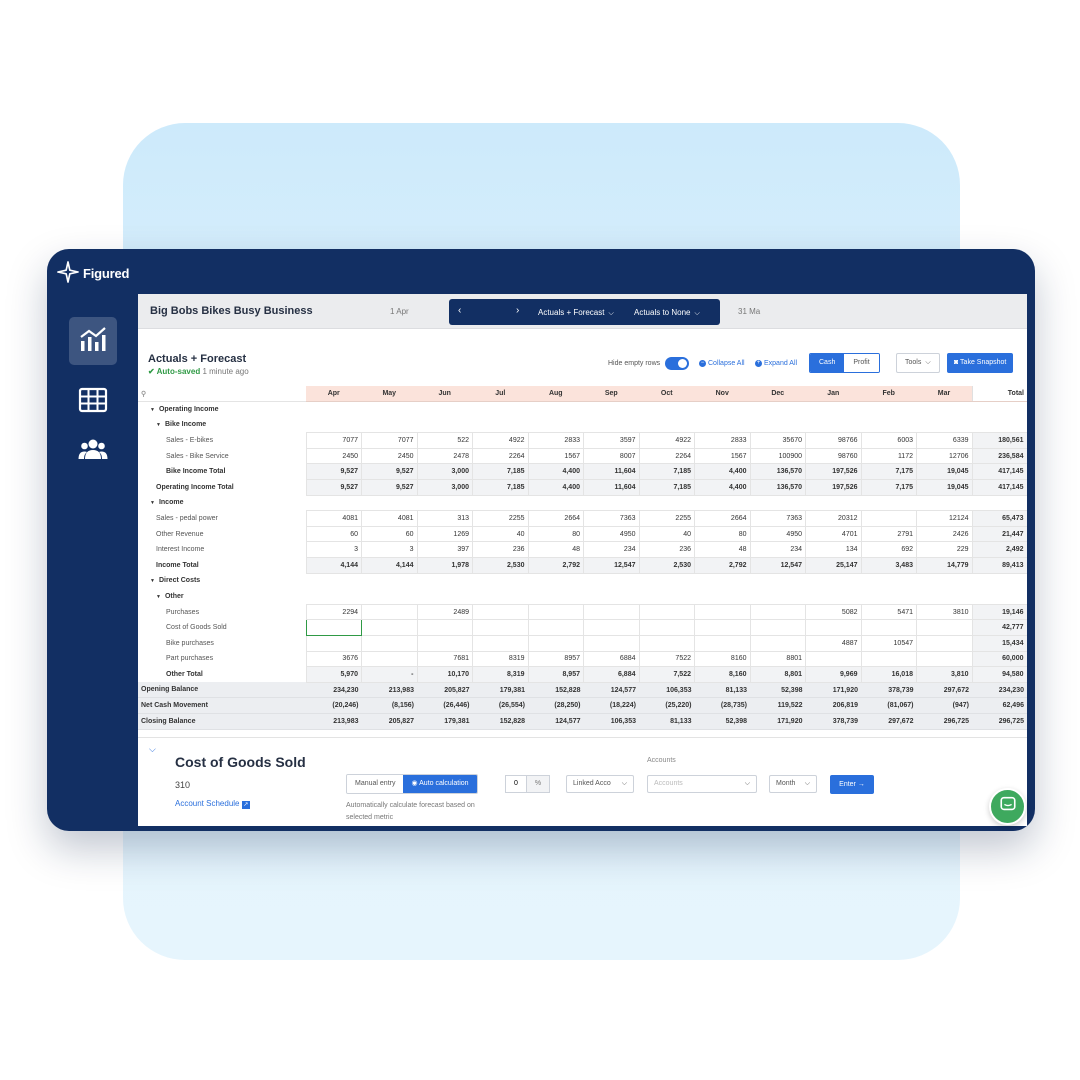 The image size is (1080, 1080). Describe the element at coordinates (888, 440) in the screenshot. I see `table-cell: 6003` at that location.